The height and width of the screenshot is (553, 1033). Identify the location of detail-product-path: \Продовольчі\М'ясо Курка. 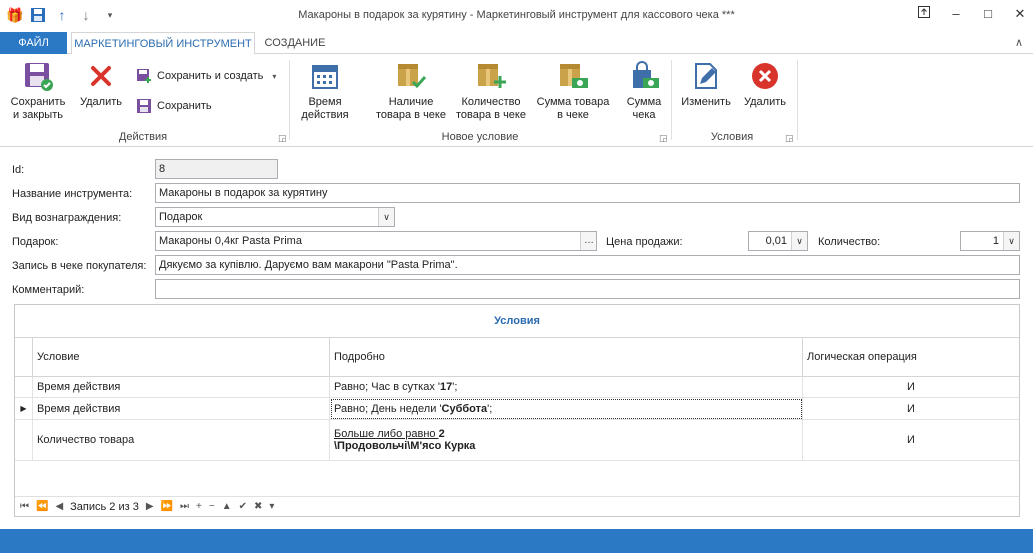
(405, 446).